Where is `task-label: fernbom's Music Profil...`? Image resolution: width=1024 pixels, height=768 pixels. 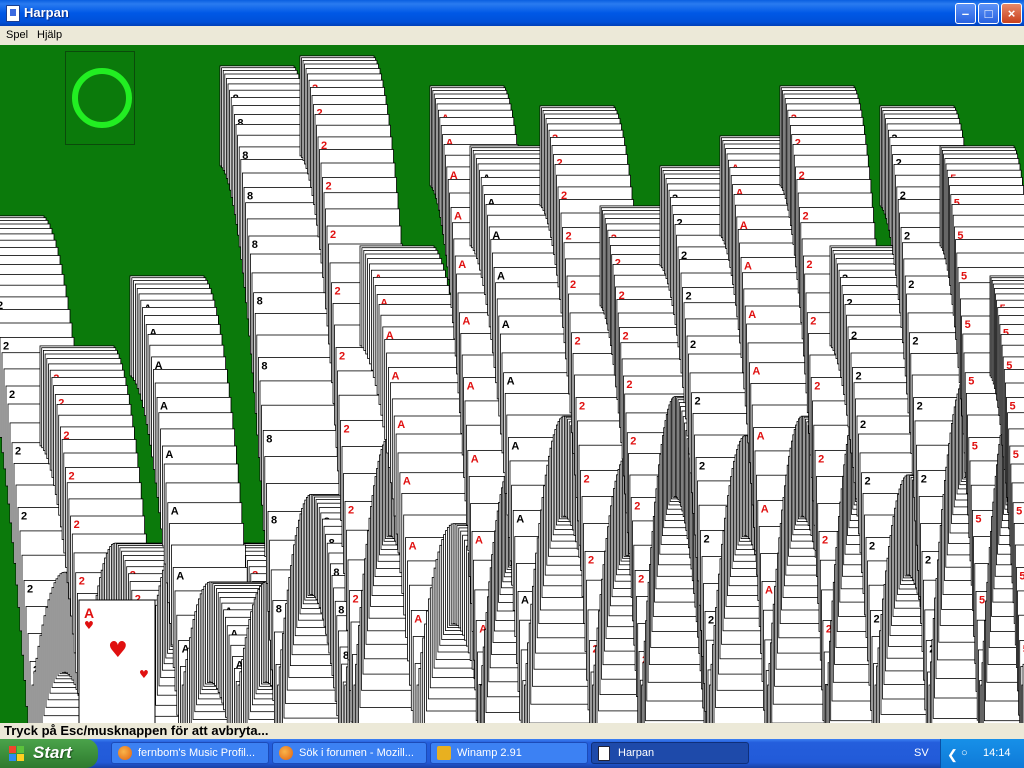
task-label: fernbom's Music Profil... is located at coordinates (197, 753).